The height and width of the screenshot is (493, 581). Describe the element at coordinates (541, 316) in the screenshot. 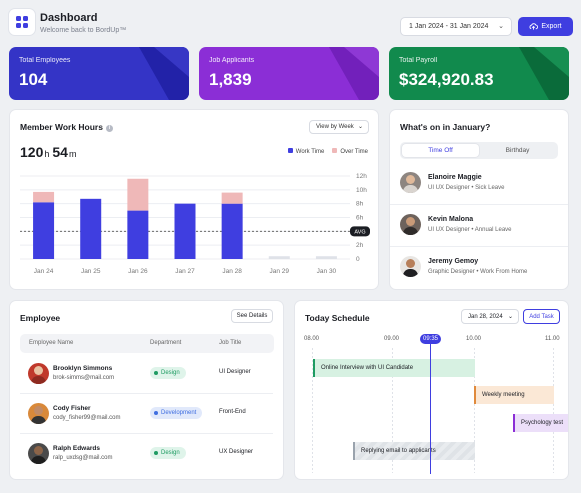

I see `add-task-button: Add Task` at that location.